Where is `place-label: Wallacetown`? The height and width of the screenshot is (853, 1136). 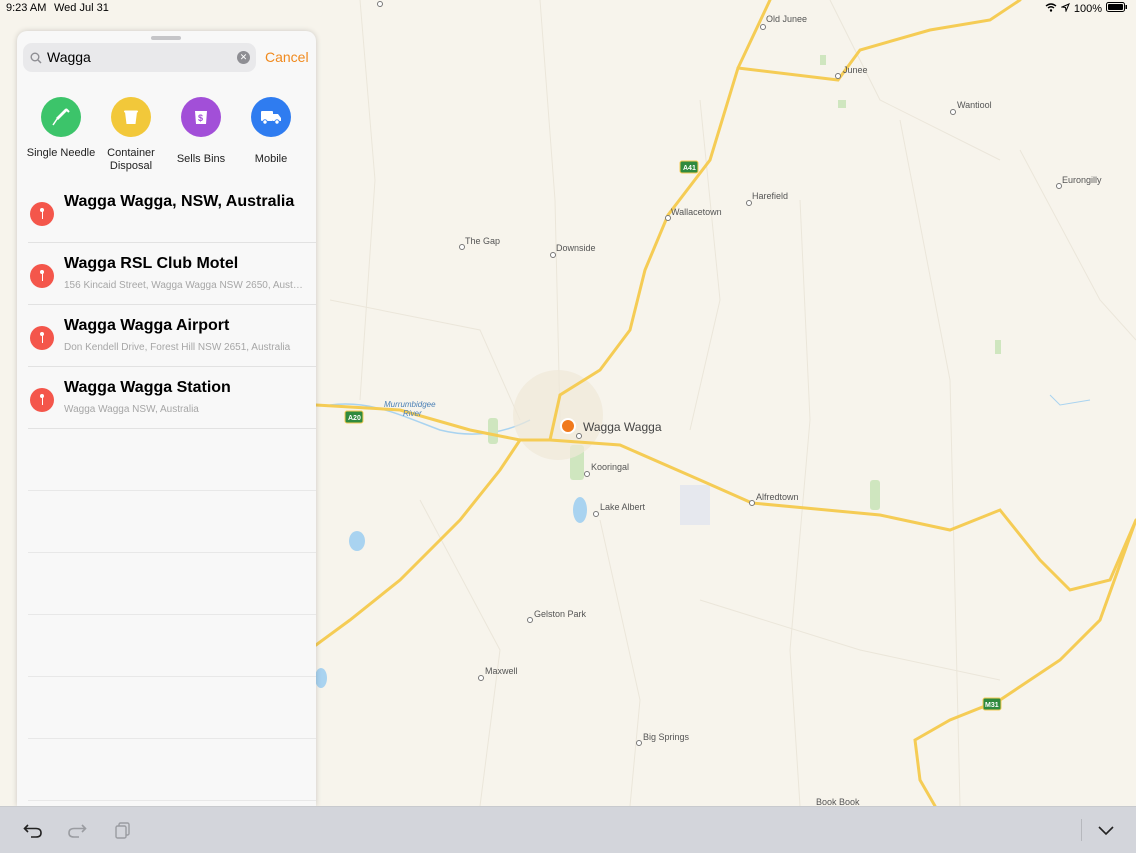 place-label: Wallacetown is located at coordinates (696, 212).